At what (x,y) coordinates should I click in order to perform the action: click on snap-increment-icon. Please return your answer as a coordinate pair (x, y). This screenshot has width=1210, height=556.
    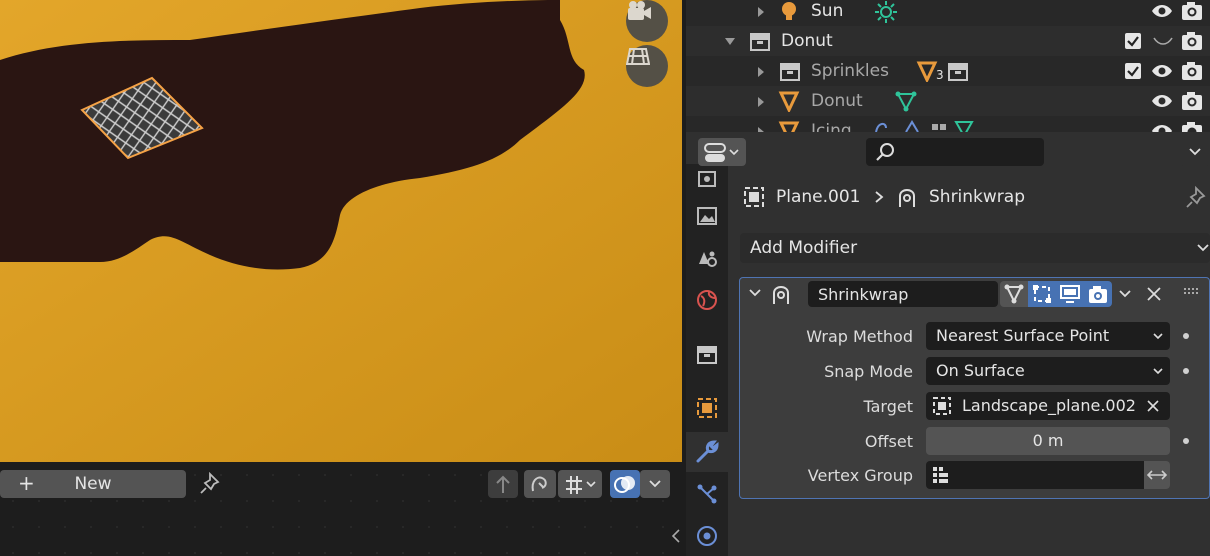
    Looking at the image, I should click on (581, 485).